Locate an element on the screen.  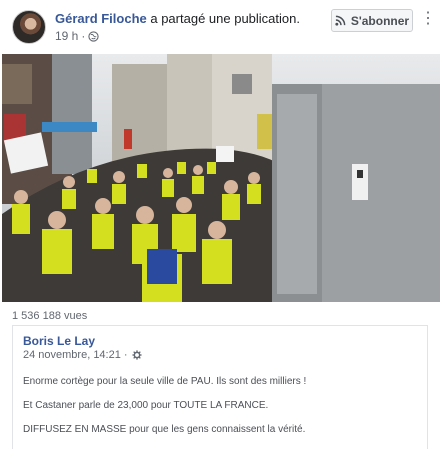
shared-meta: 24 novembre, 14:21 · is located at coordinates (82, 355).